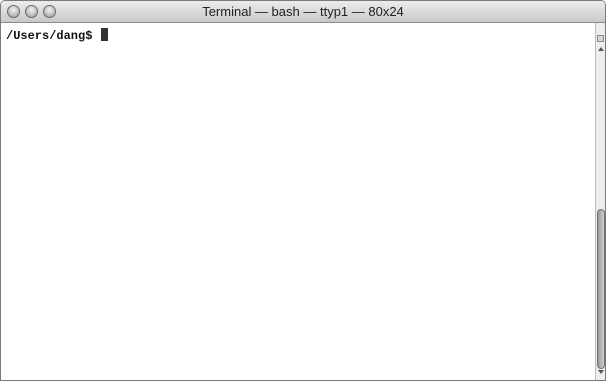 This screenshot has width=607, height=382. I want to click on vertical-scrollbar, so click(600, 201).